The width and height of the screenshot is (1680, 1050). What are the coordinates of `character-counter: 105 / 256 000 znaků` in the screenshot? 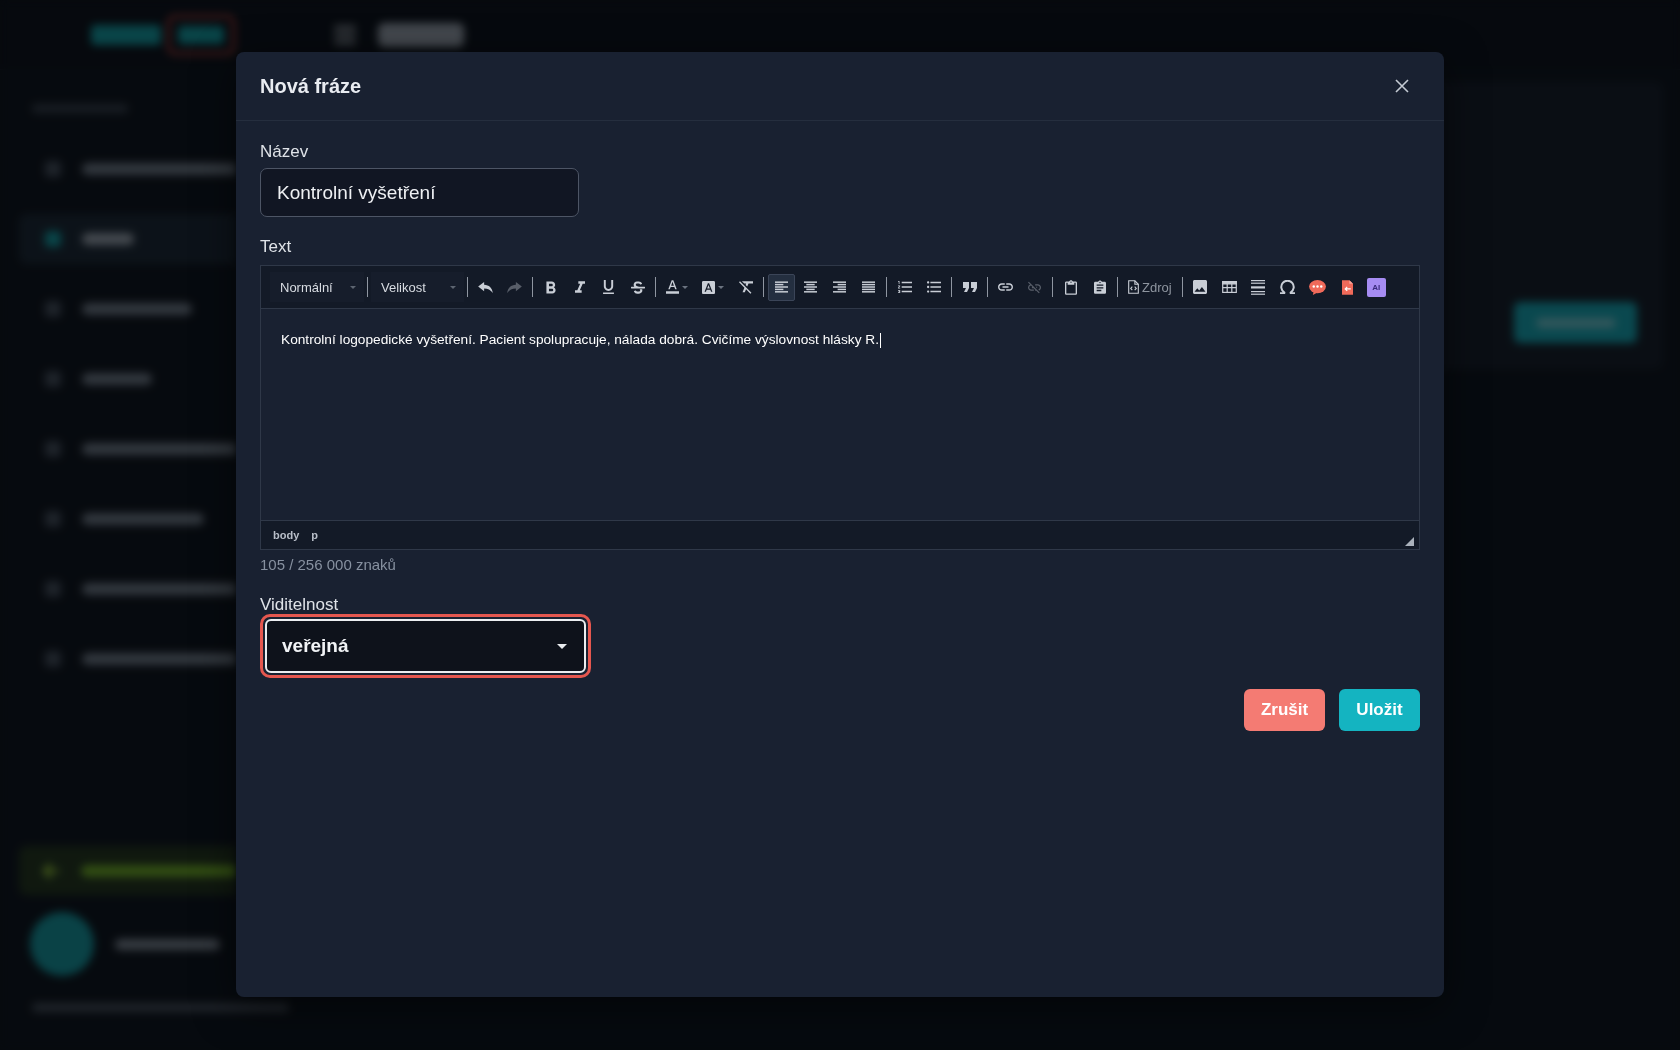 It's located at (328, 565).